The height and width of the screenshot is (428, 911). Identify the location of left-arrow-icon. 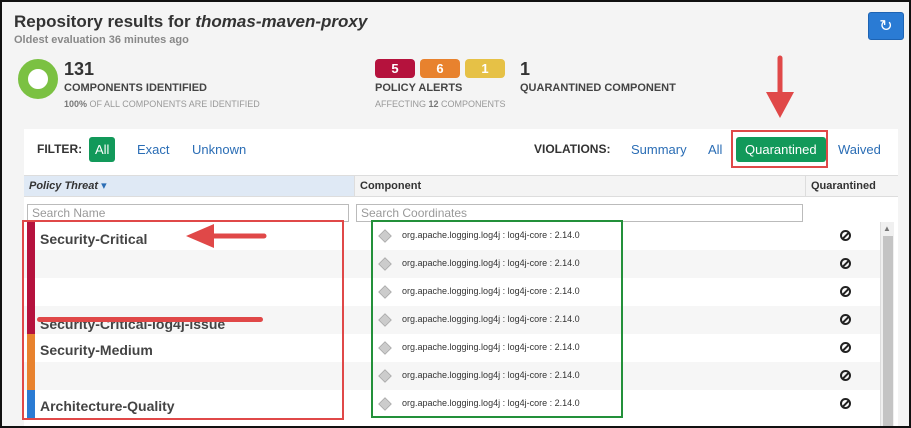
(226, 236).